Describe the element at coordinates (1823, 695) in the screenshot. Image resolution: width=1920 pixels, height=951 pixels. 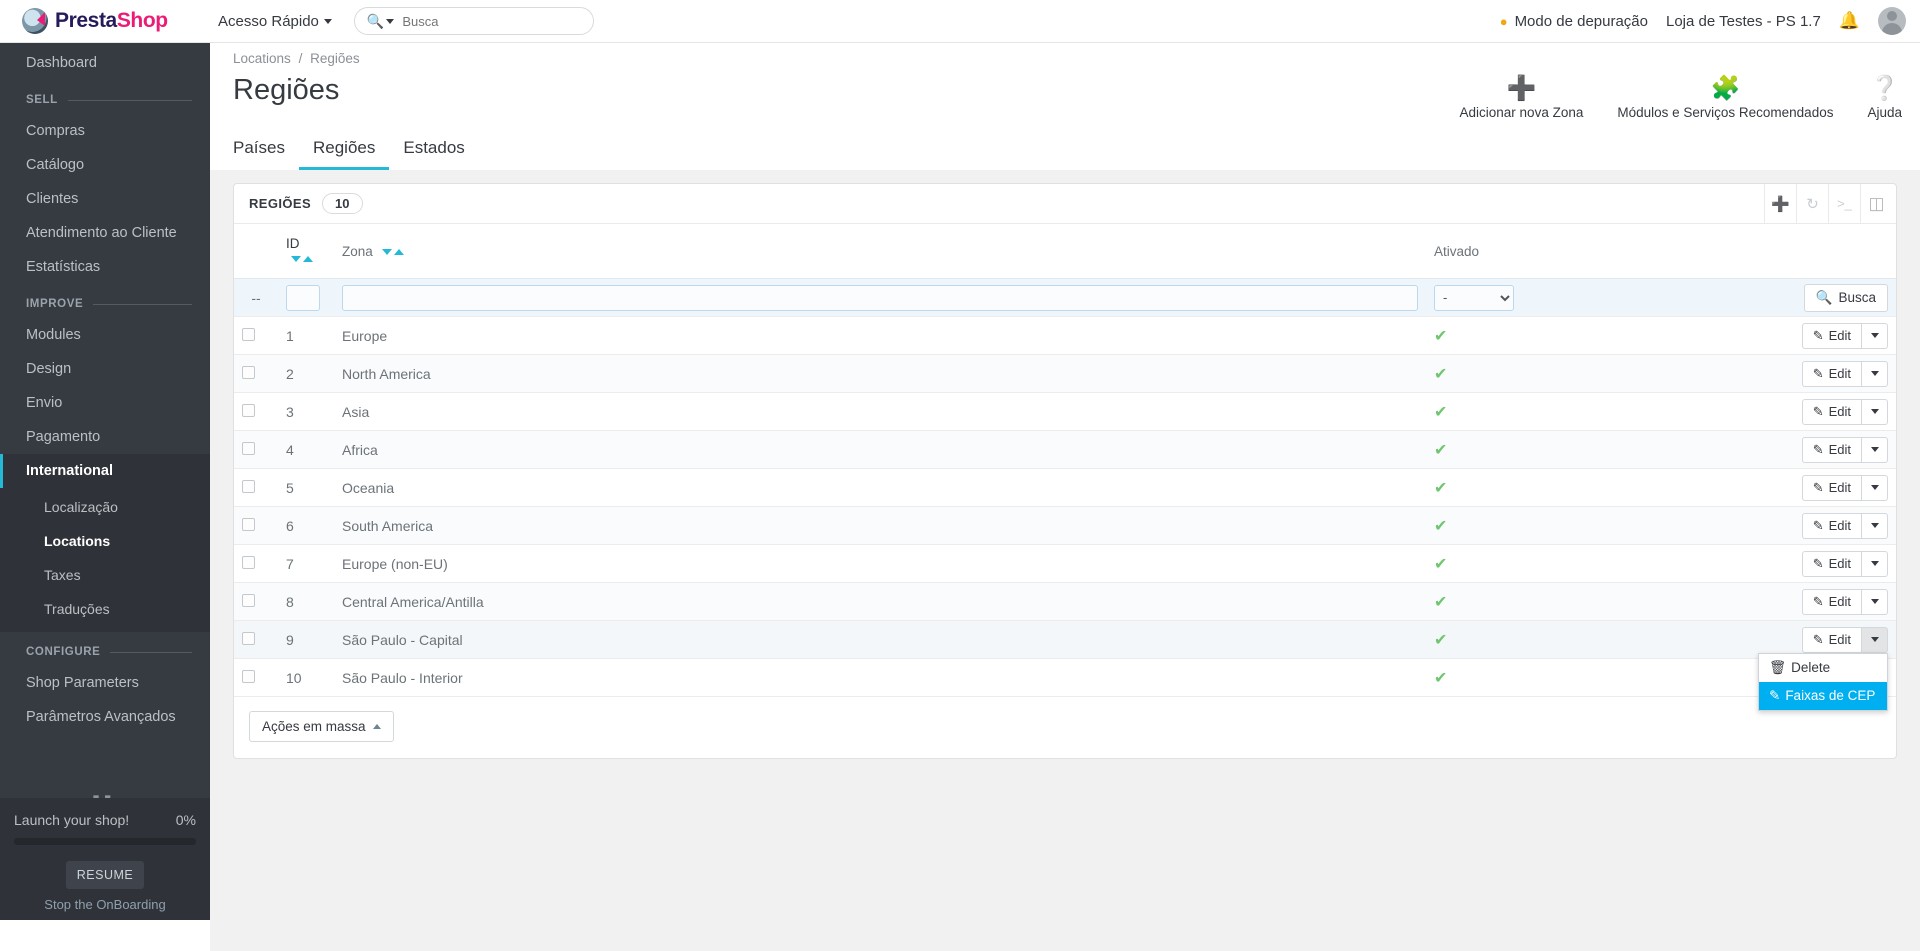
I see `dropdown-item-faixas-de-cep: ✎ Faixas de CEP` at that location.